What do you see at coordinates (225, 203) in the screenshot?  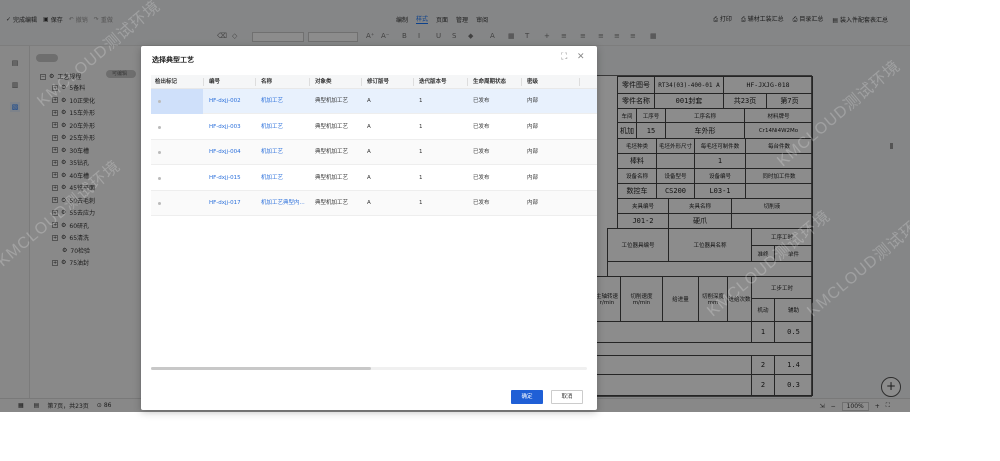 I see `cell-code: HF-dxjj-017` at bounding box center [225, 203].